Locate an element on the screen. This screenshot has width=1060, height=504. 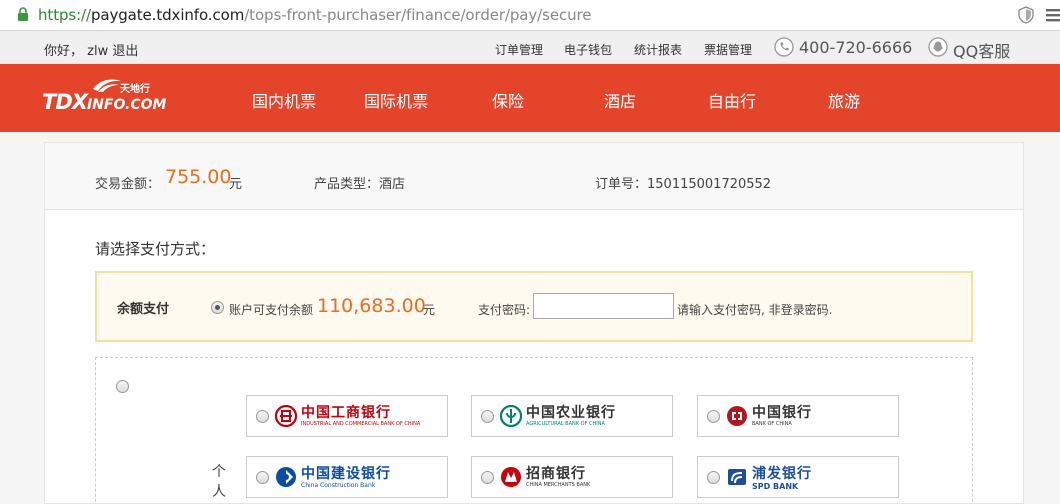
bank-name-spd: 浦发银行 is located at coordinates (782, 474).